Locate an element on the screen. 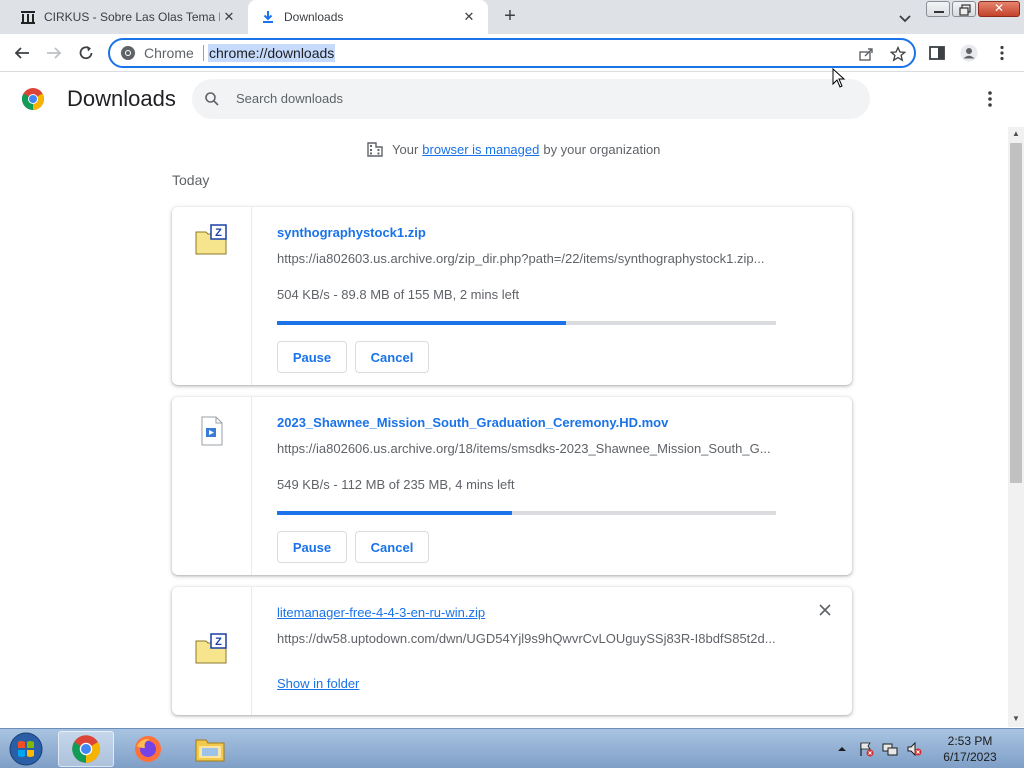 This screenshot has height=768, width=1024. new-tab-button: + is located at coordinates (510, 16).